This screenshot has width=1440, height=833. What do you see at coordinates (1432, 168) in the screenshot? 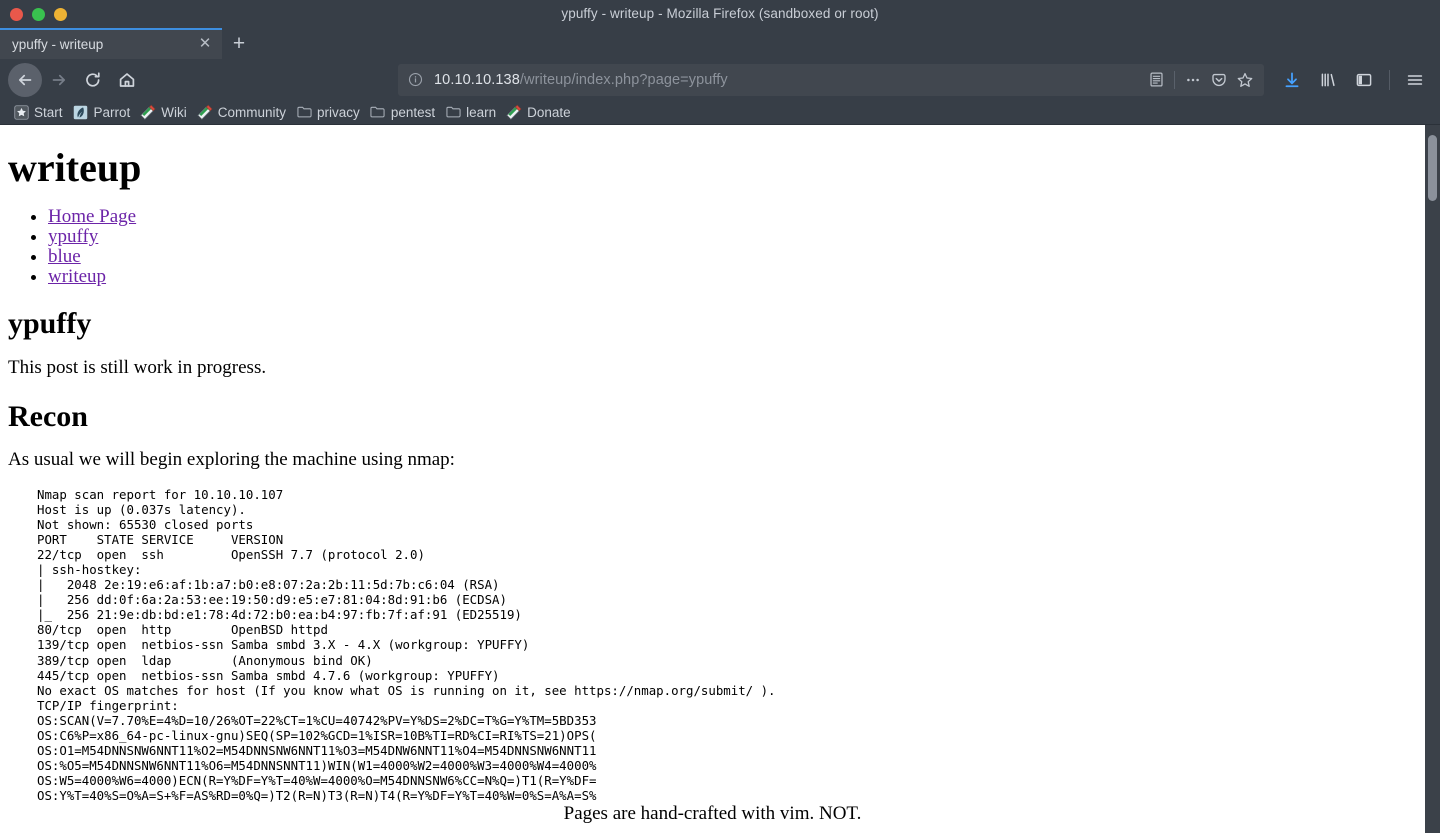
I see `scrollbar-thumb` at bounding box center [1432, 168].